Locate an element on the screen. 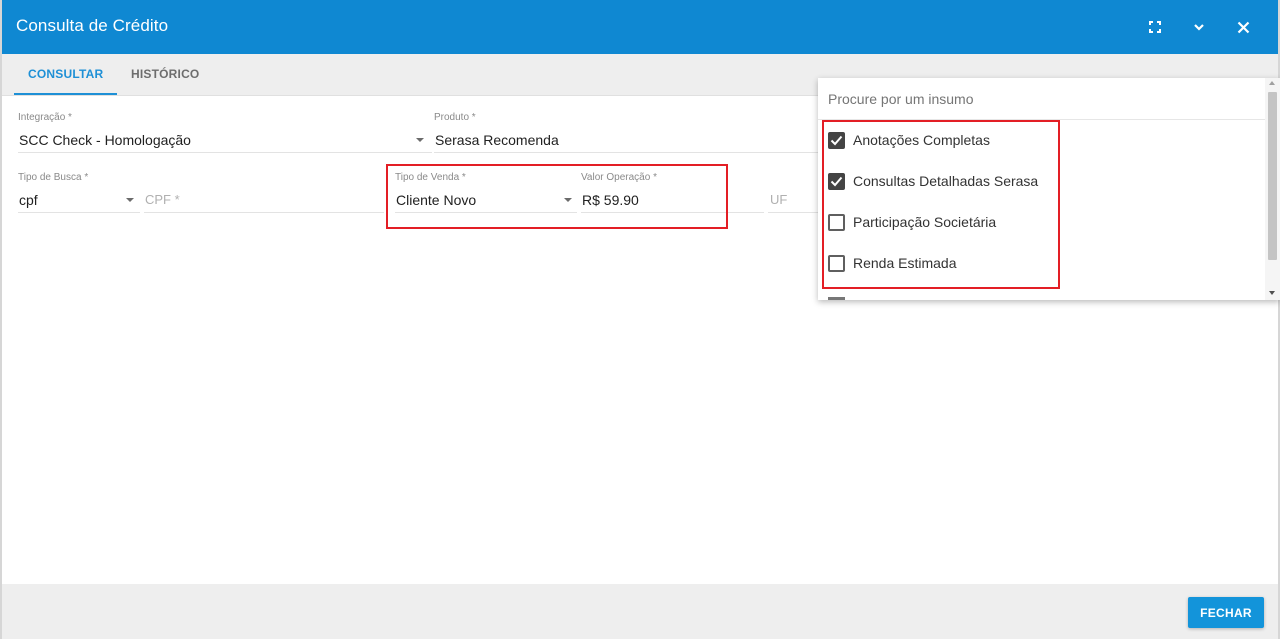 The width and height of the screenshot is (1280, 639). insumo-option-label: Renda Estimada is located at coordinates (905, 263).